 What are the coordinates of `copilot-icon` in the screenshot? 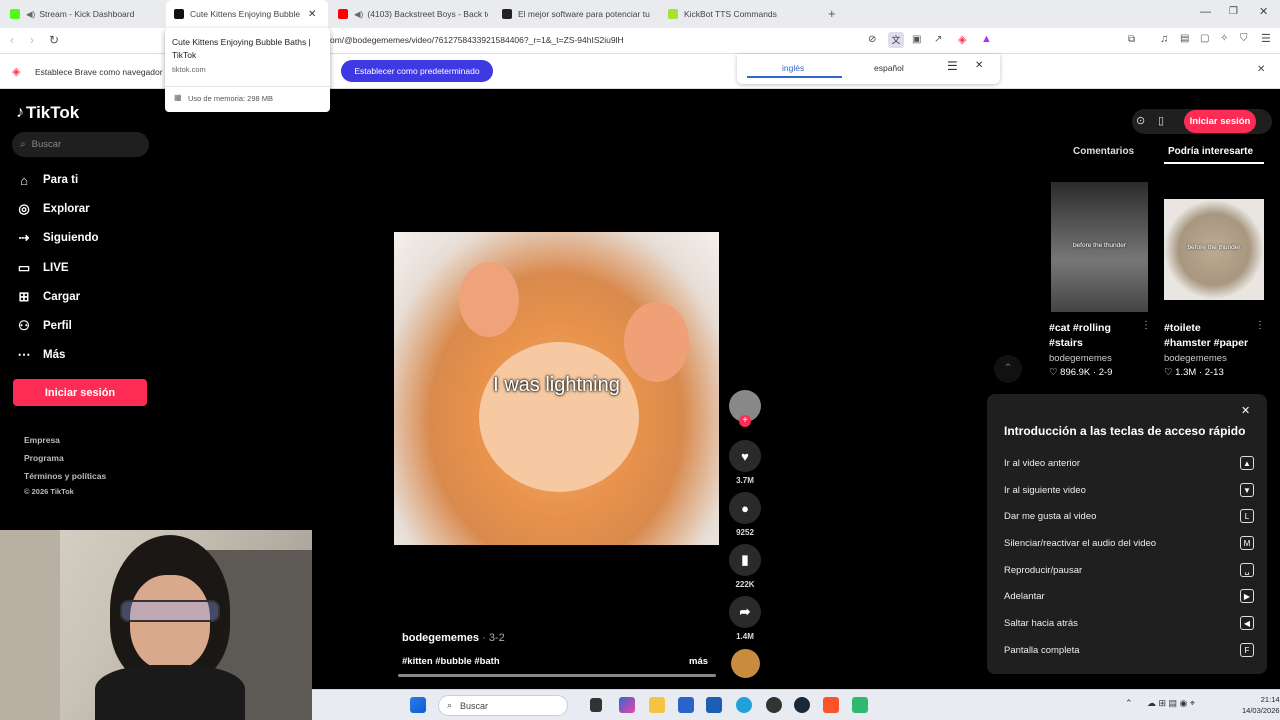 It's located at (627, 705).